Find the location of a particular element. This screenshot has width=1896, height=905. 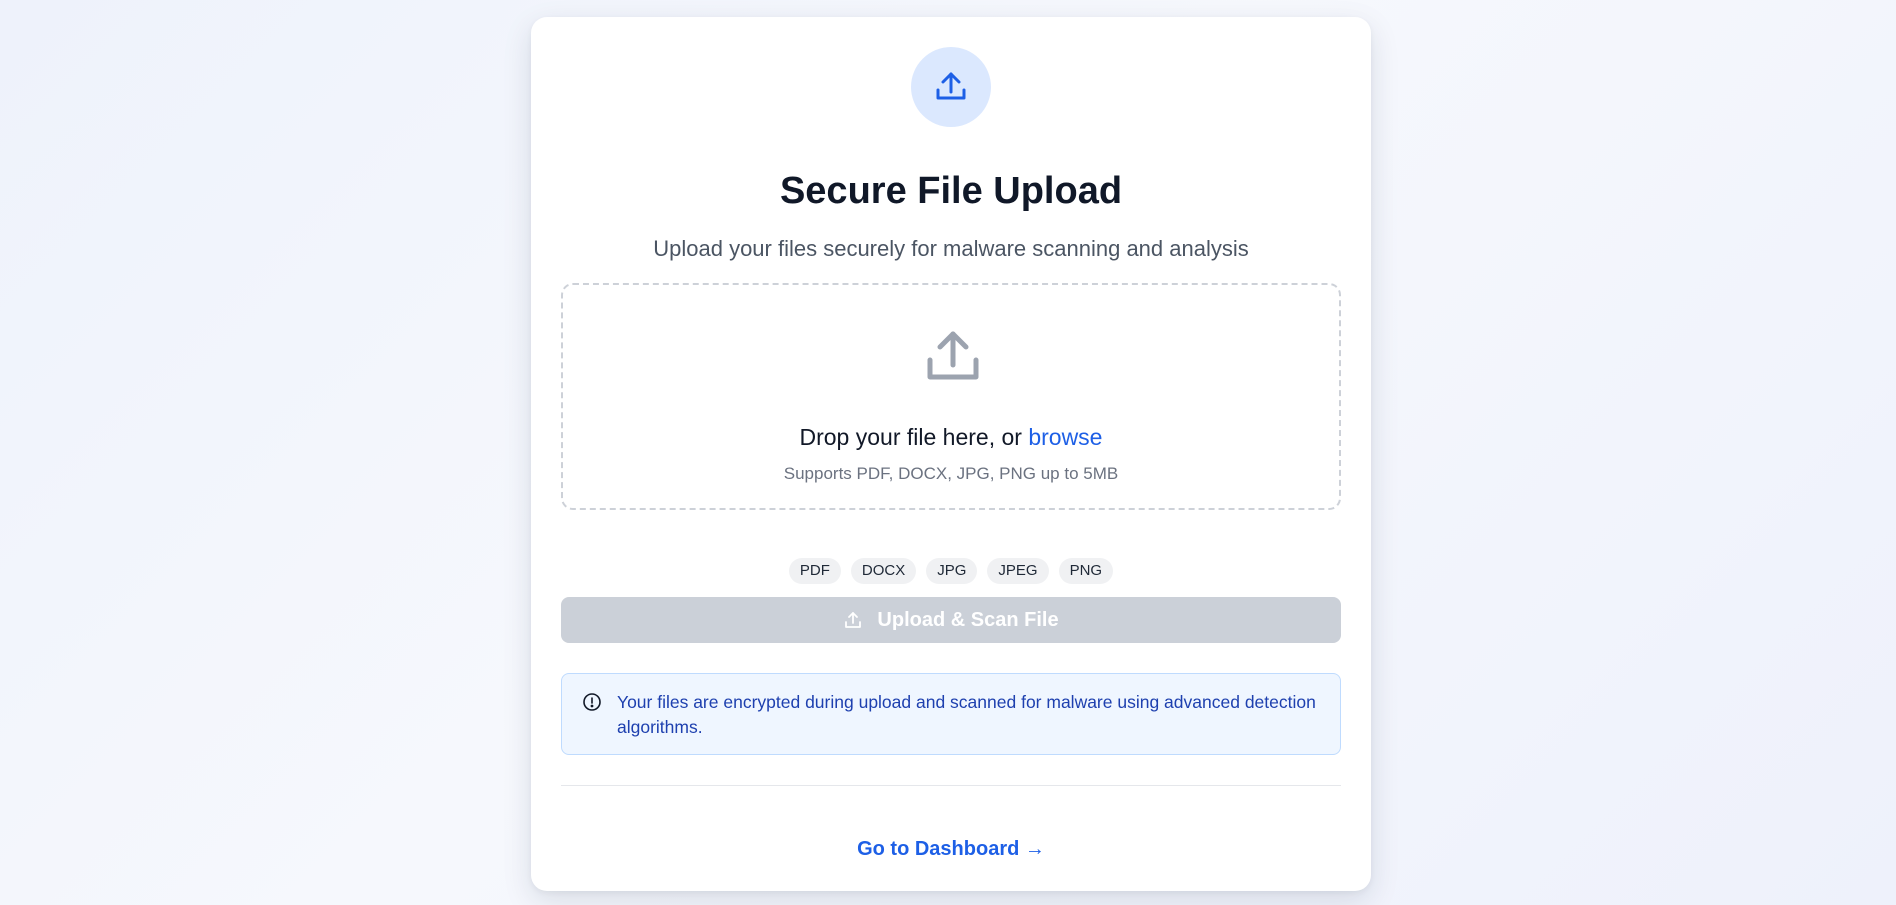

file-type-badge: JPG is located at coordinates (952, 571).